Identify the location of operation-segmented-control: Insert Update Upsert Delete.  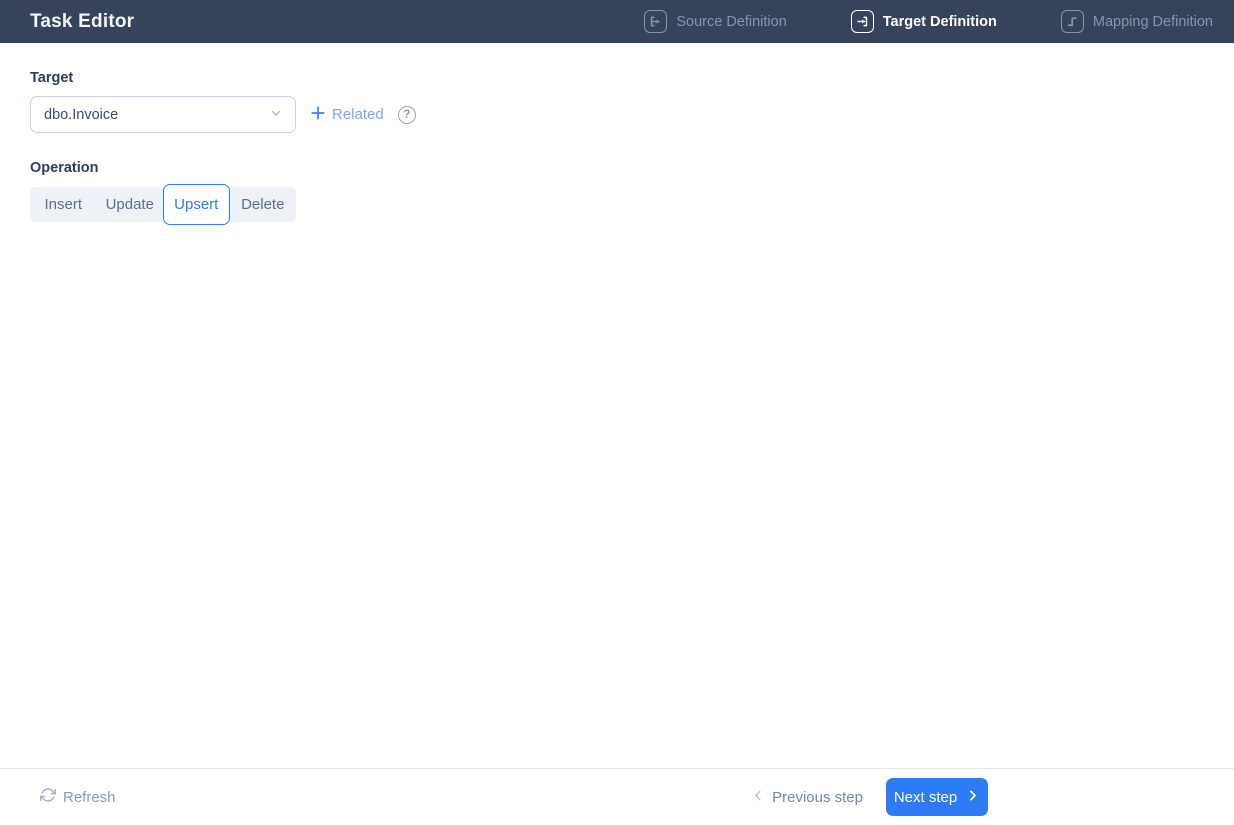
(163, 204).